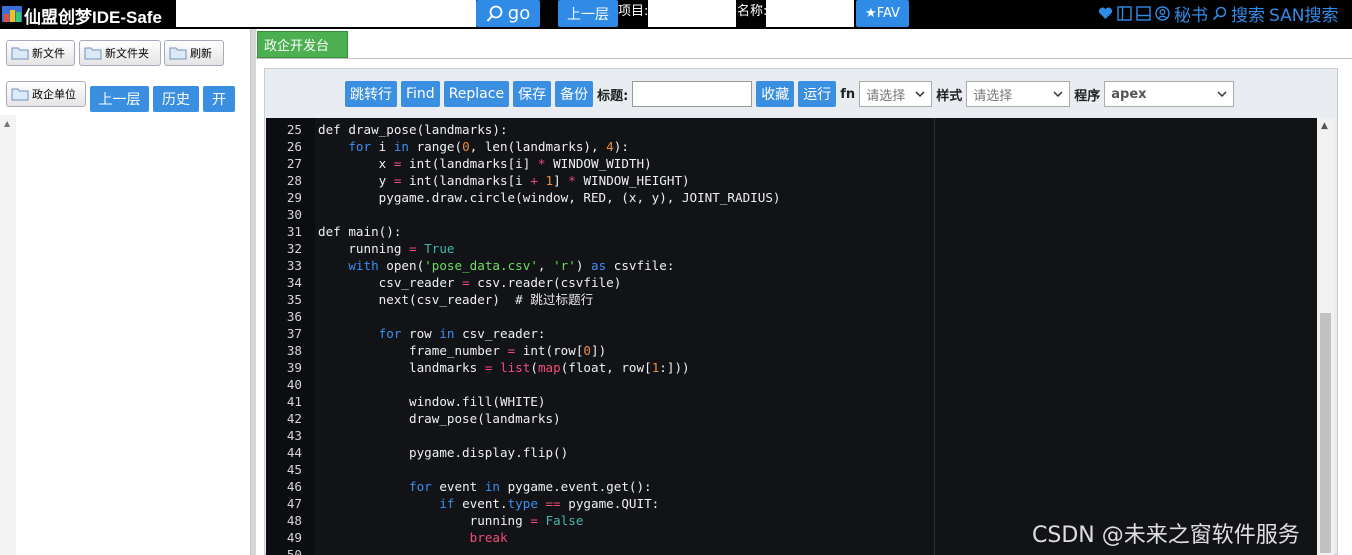 The height and width of the screenshot is (555, 1352). What do you see at coordinates (470, 282) in the screenshot?
I see `code-text: csv_reader = csv.reader(csvfile)` at bounding box center [470, 282].